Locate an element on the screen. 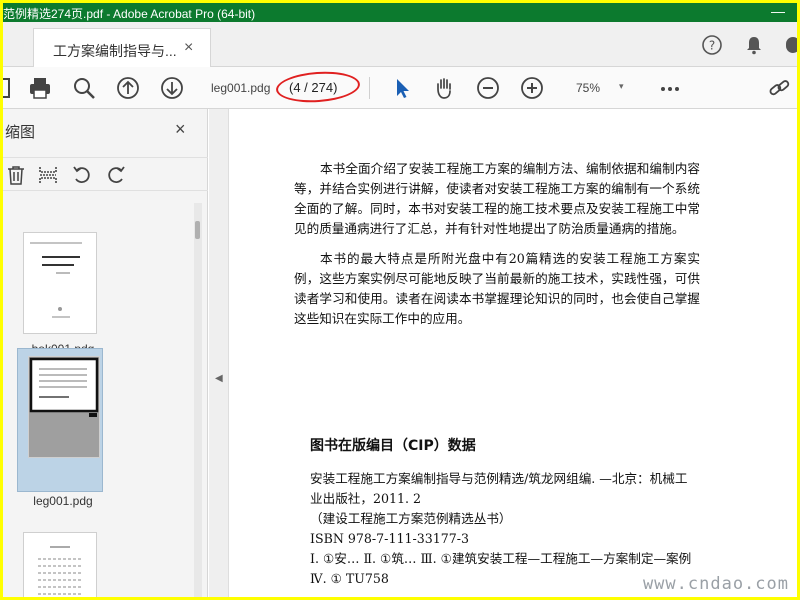  highlight-circle-annotation is located at coordinates (318, 87).